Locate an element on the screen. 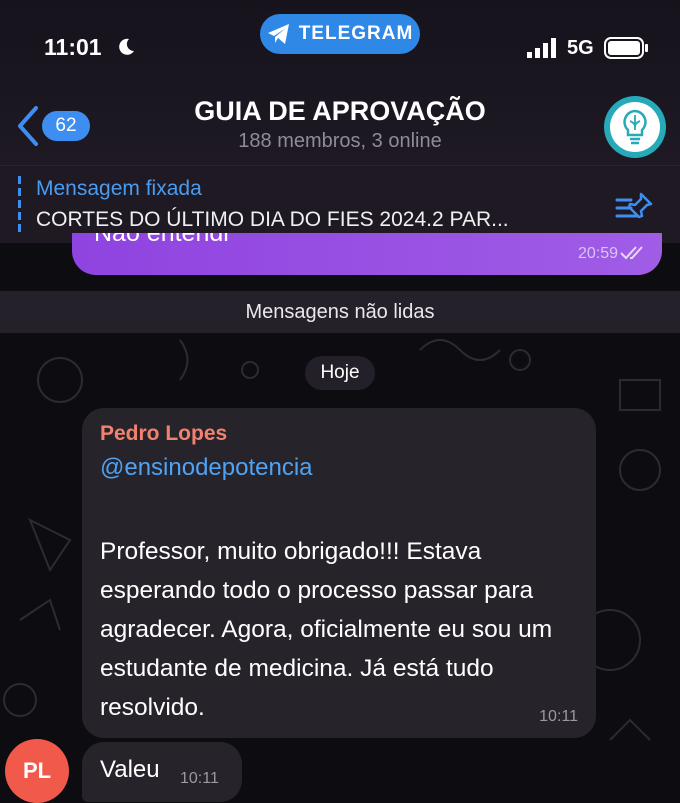 This screenshot has height=803, width=680. message-bubble: Valeu 10:11 is located at coordinates (162, 772).